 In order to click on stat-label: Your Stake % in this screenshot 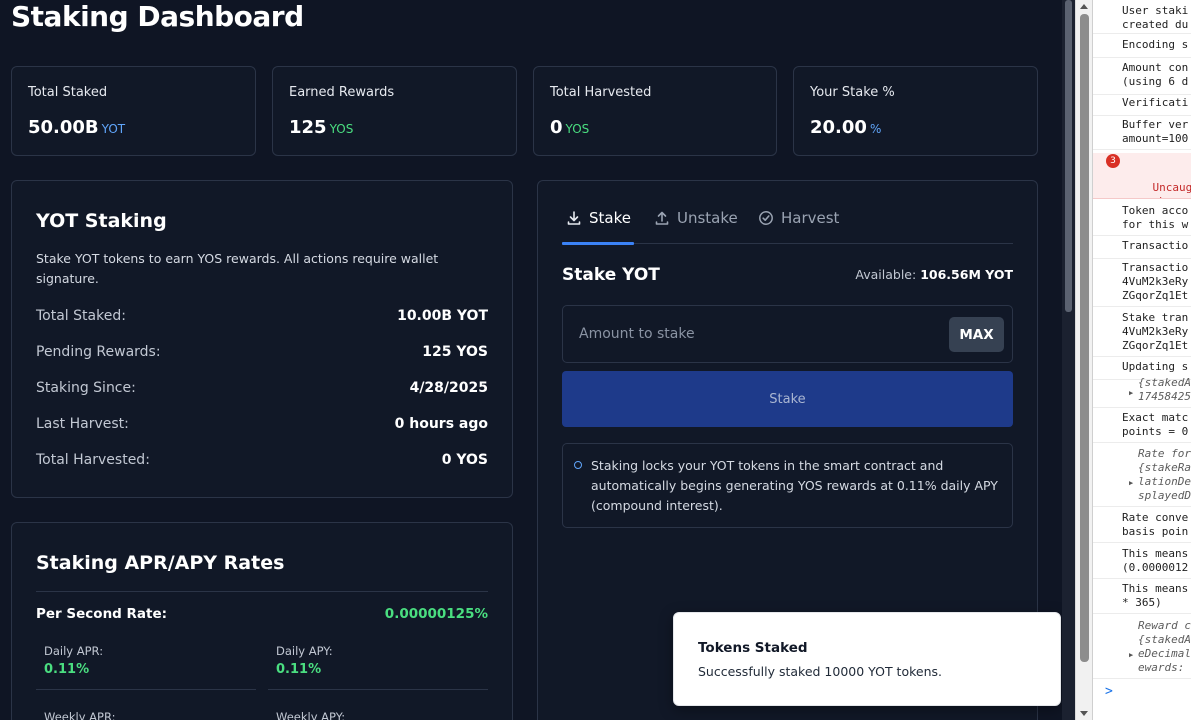, I will do `click(852, 92)`.